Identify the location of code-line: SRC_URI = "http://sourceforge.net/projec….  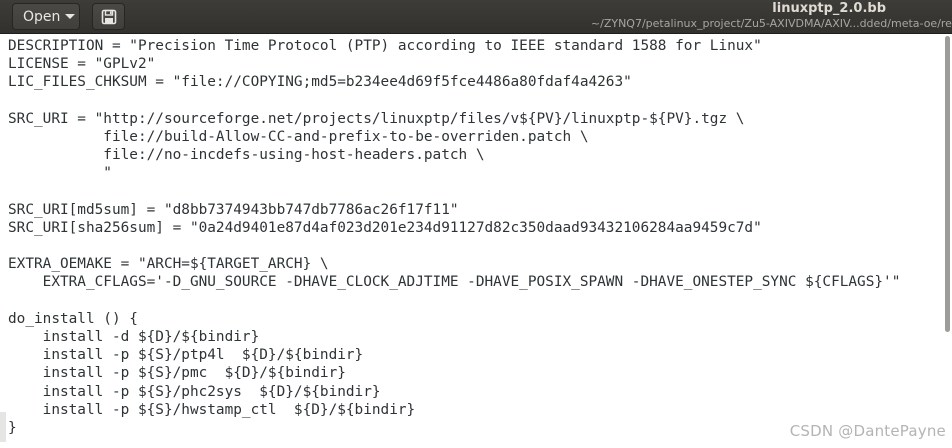
(376, 118).